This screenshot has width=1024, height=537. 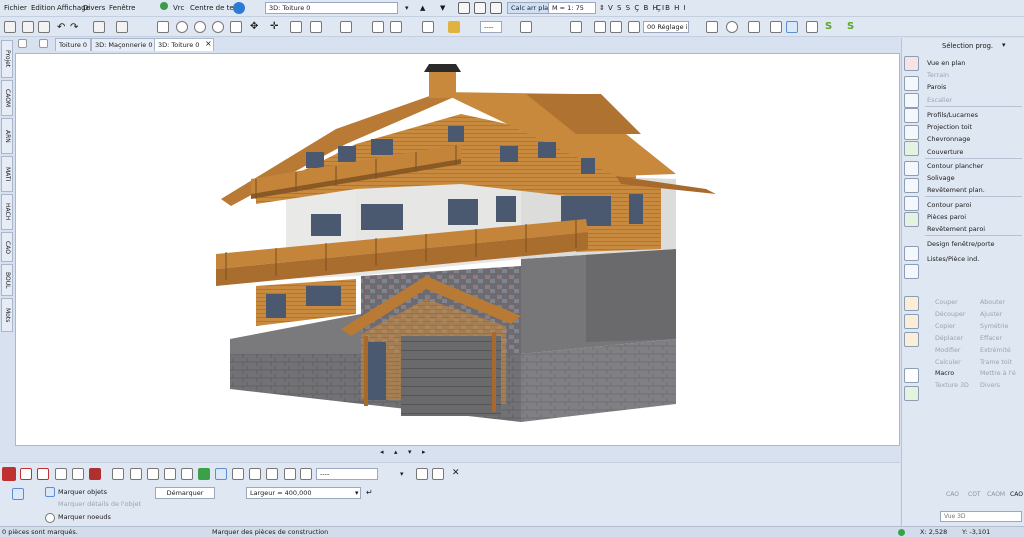 What do you see at coordinates (124, 44) in the screenshot?
I see `tab-maconnerie: 3D: Maçonnerie 0` at bounding box center [124, 44].